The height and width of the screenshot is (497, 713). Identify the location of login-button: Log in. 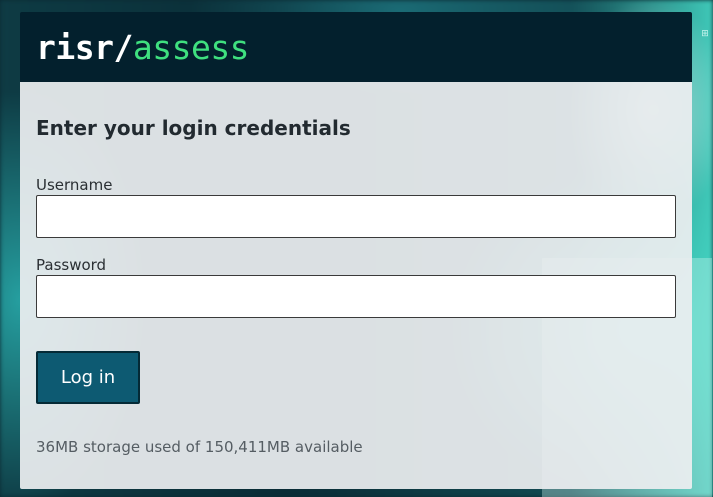
(88, 377).